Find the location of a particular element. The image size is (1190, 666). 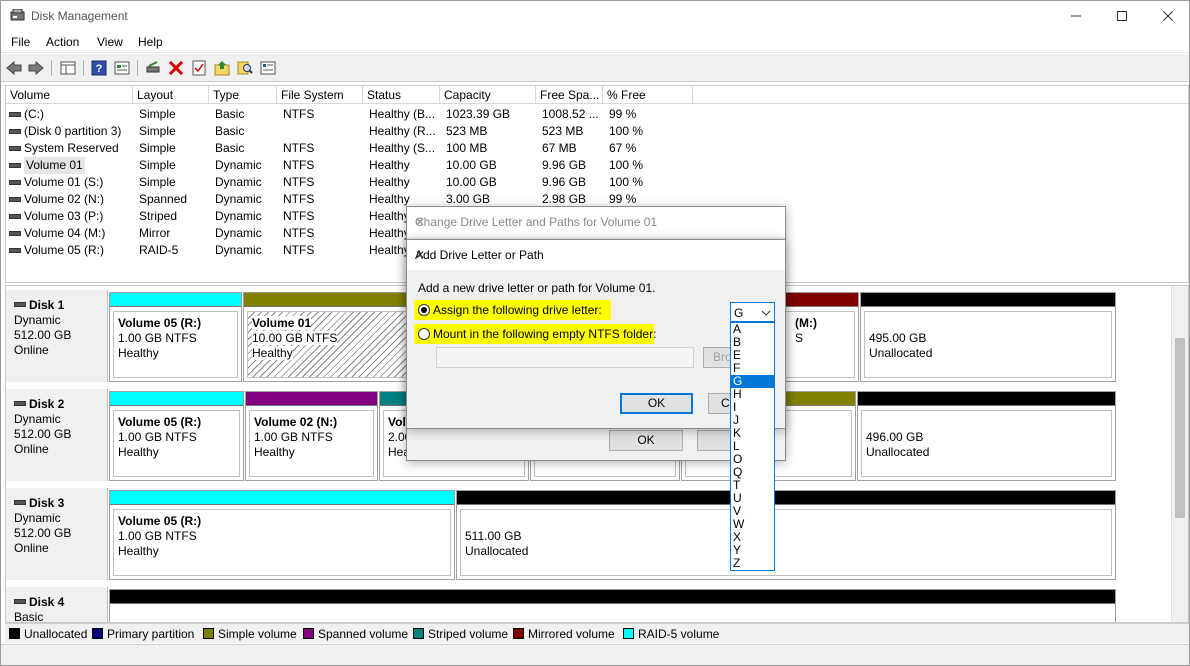

disk2-partition-volume05: Volume 05 (R:) 1.00 GB NTFS Healthy is located at coordinates (176, 436).